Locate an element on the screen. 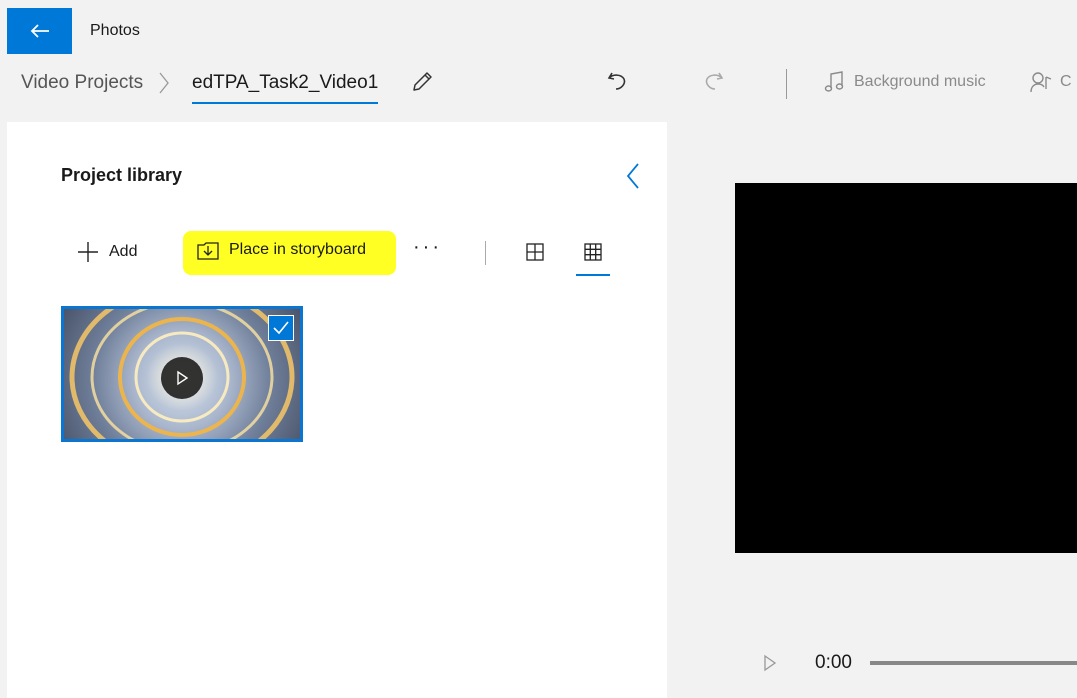  large-thumbnails-view-button is located at coordinates (535, 254).